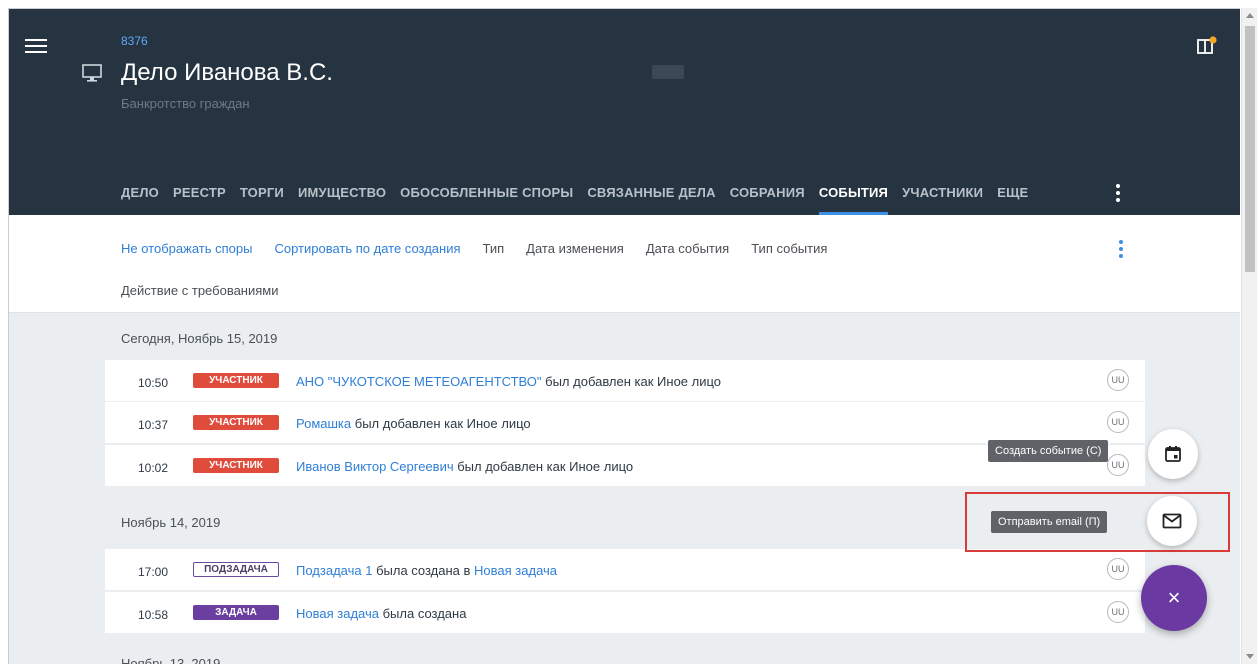 The image size is (1257, 664). I want to click on event-type-badge: ЗАДАЧА, so click(236, 612).